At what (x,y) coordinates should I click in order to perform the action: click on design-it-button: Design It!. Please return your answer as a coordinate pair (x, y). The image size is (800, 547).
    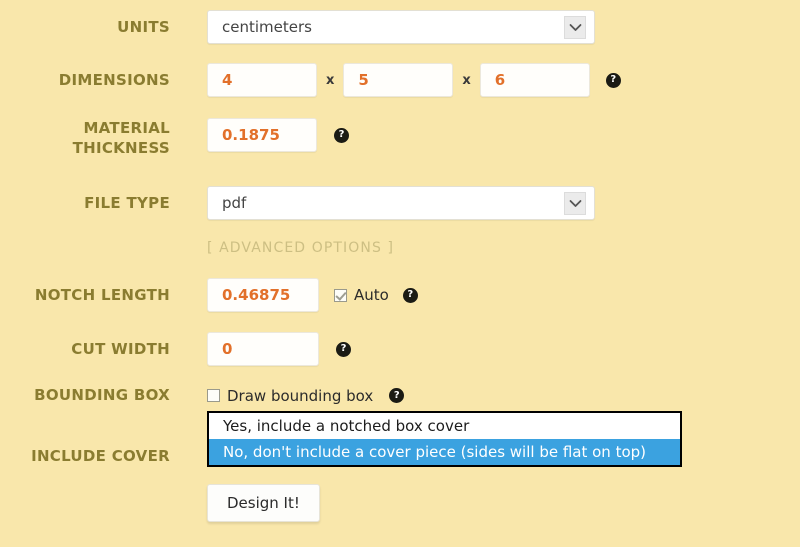
    Looking at the image, I should click on (263, 503).